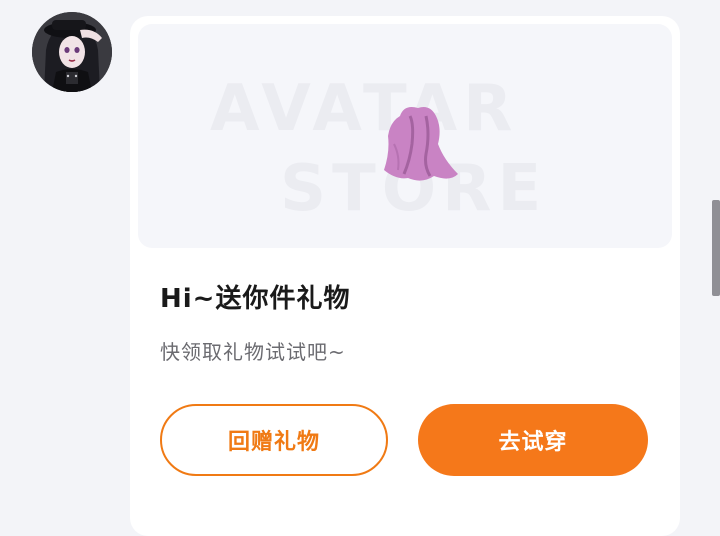  What do you see at coordinates (375, 149) in the screenshot?
I see `avatar-store-banner-art: AVATAR STORE` at bounding box center [375, 149].